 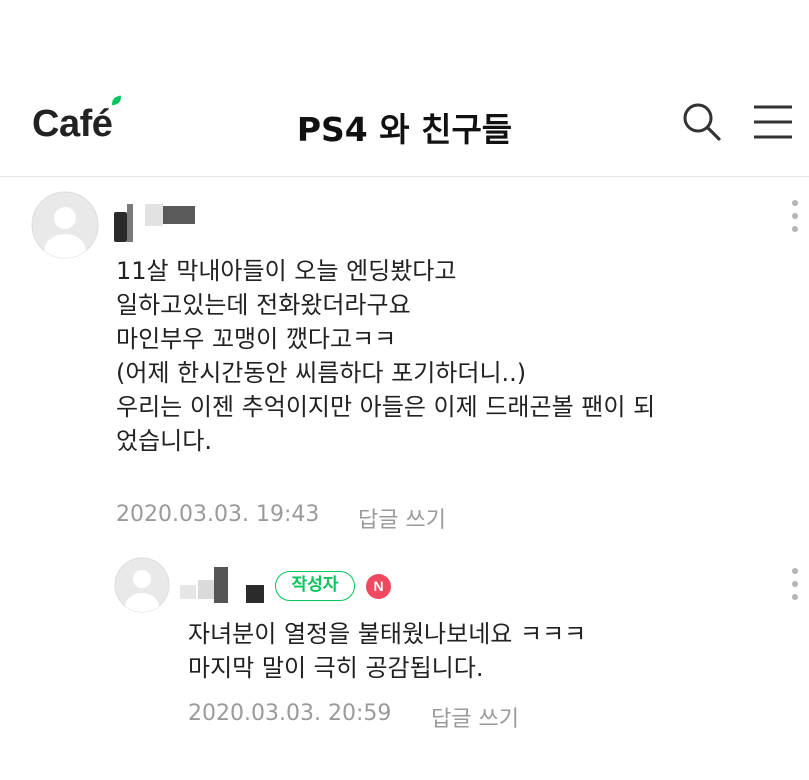 I want to click on comment-line: 었습니다., so click(x=164, y=441).